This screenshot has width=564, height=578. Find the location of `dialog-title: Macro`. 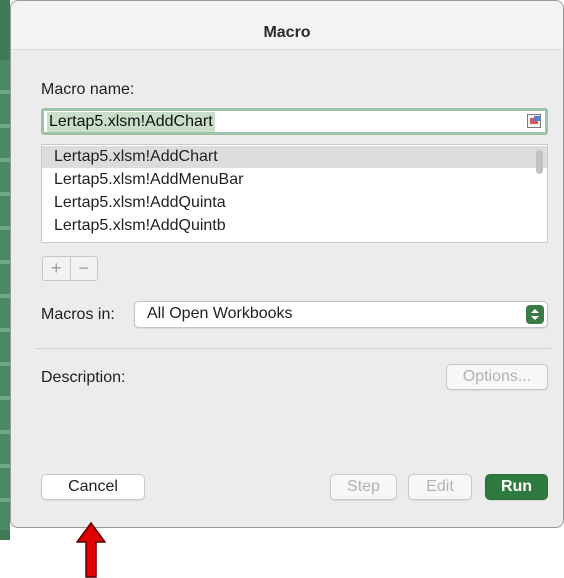

dialog-title: Macro is located at coordinates (287, 32).